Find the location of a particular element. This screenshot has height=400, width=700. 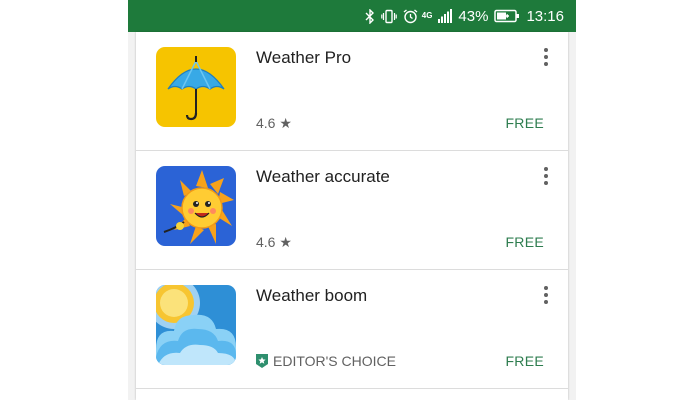

sun-face-icon is located at coordinates (196, 206).